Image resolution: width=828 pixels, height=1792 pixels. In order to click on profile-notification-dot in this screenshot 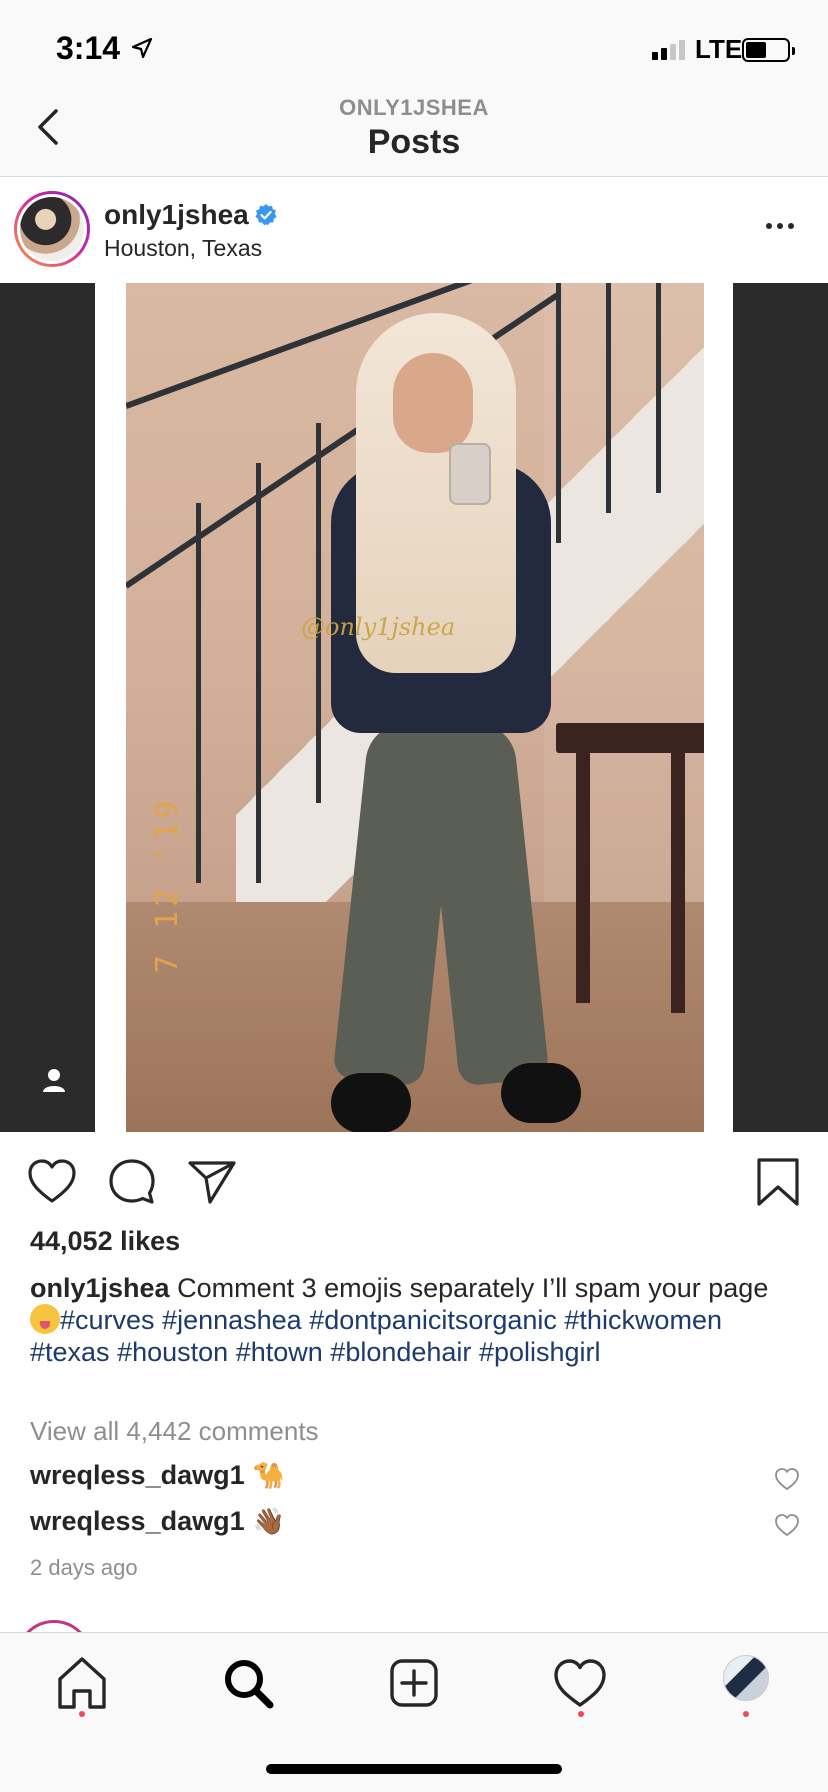, I will do `click(746, 1714)`.